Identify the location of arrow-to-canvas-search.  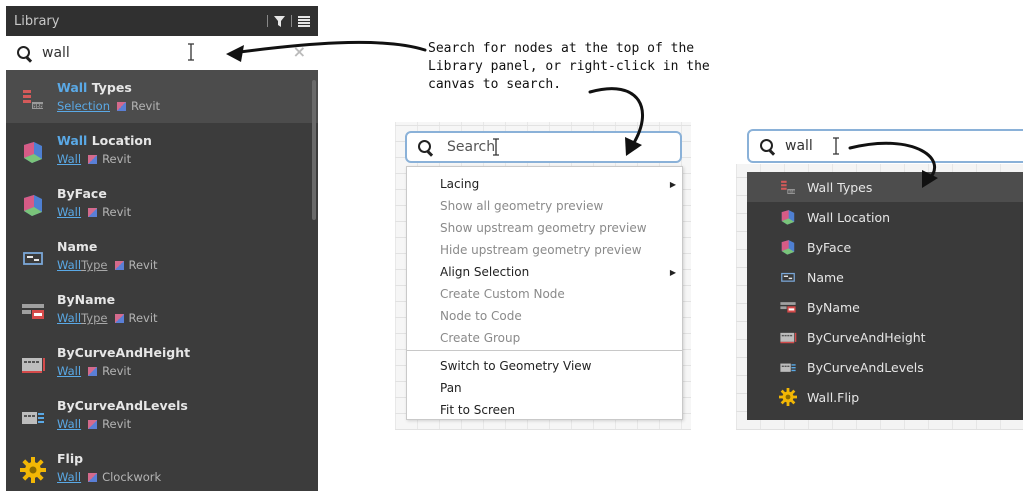
(616, 117).